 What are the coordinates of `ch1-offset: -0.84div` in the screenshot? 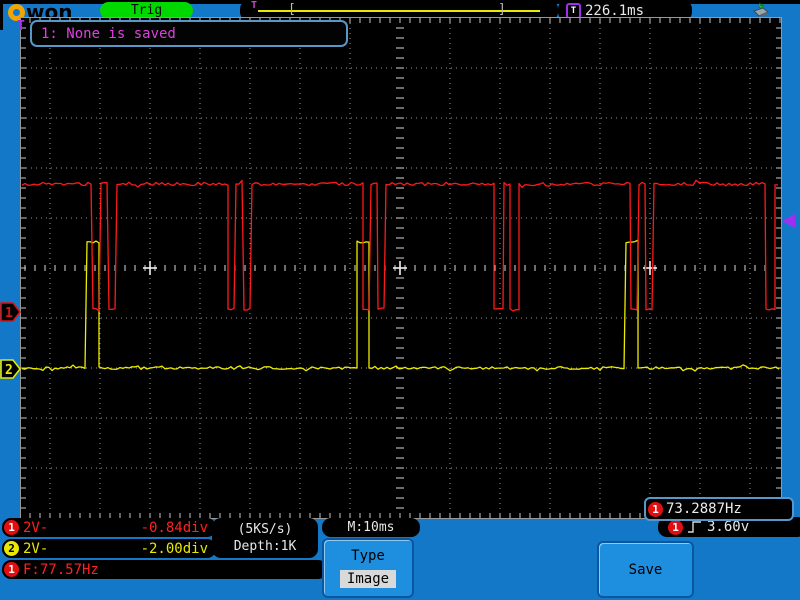 It's located at (174, 527).